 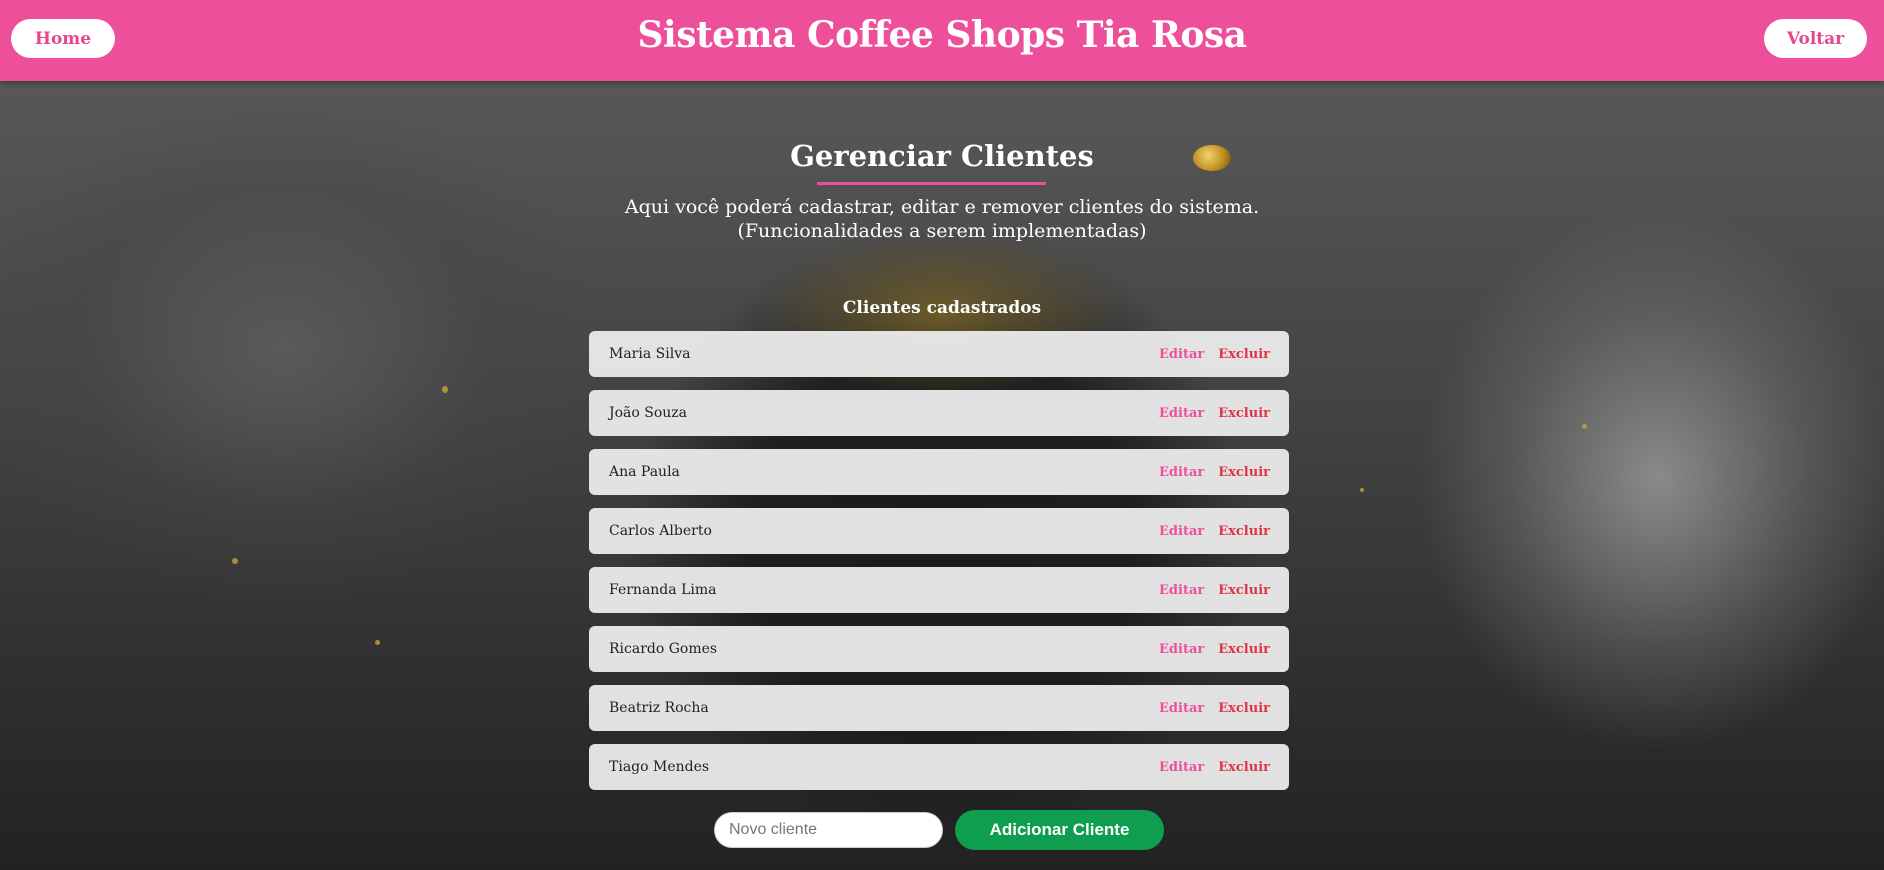 I want to click on client-row: Ricardo Gomes Editar Excluir, so click(x=939, y=649).